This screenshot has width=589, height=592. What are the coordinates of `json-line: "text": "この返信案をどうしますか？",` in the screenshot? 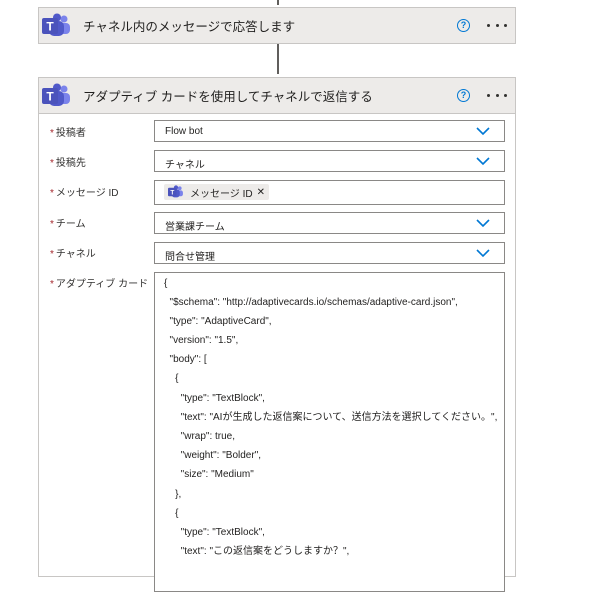 It's located at (257, 551).